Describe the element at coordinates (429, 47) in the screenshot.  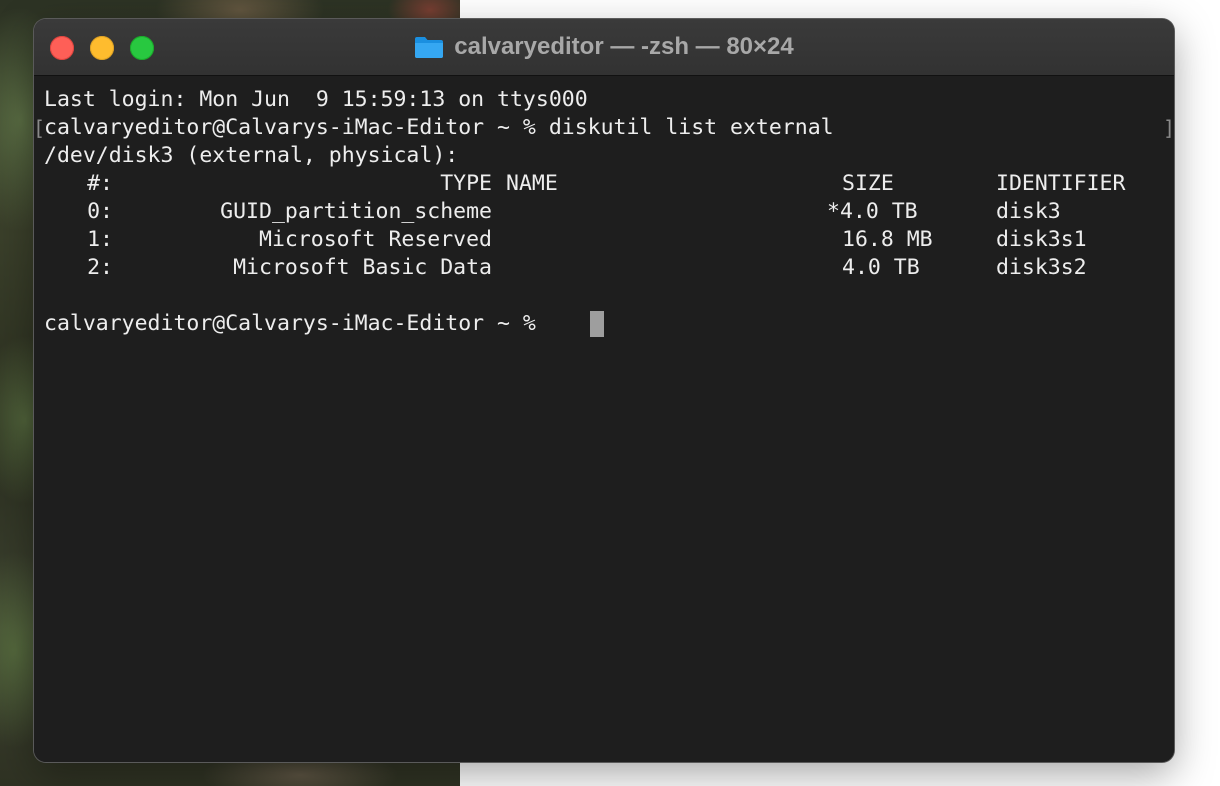
I see `folder-icon` at that location.